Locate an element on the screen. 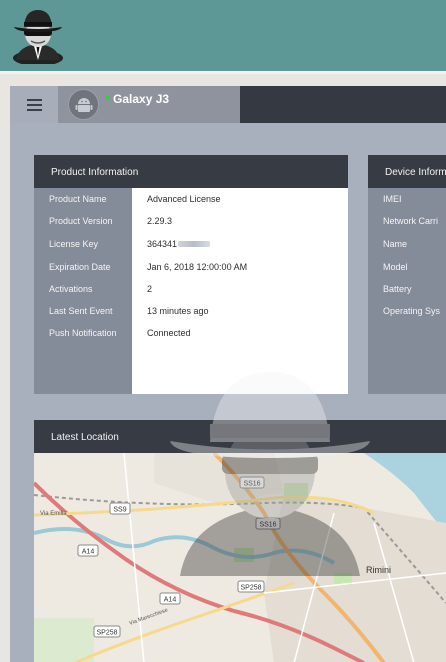 The width and height of the screenshot is (446, 662). label-product-version: Product Version is located at coordinates (81, 221).